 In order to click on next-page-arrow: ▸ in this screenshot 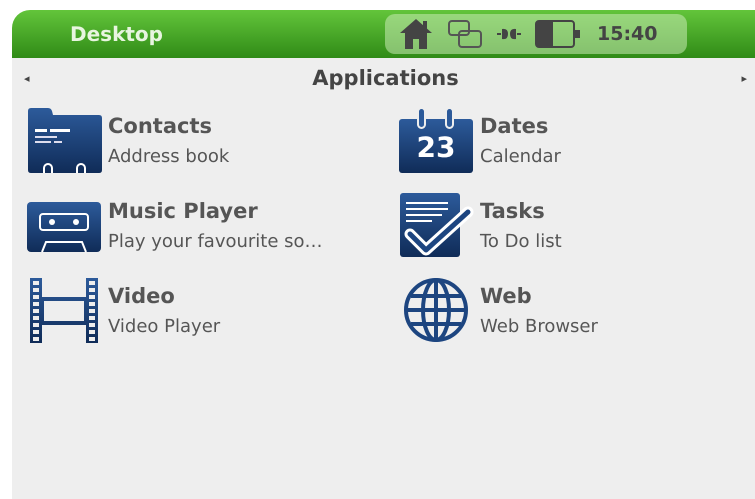, I will do `click(744, 78)`.